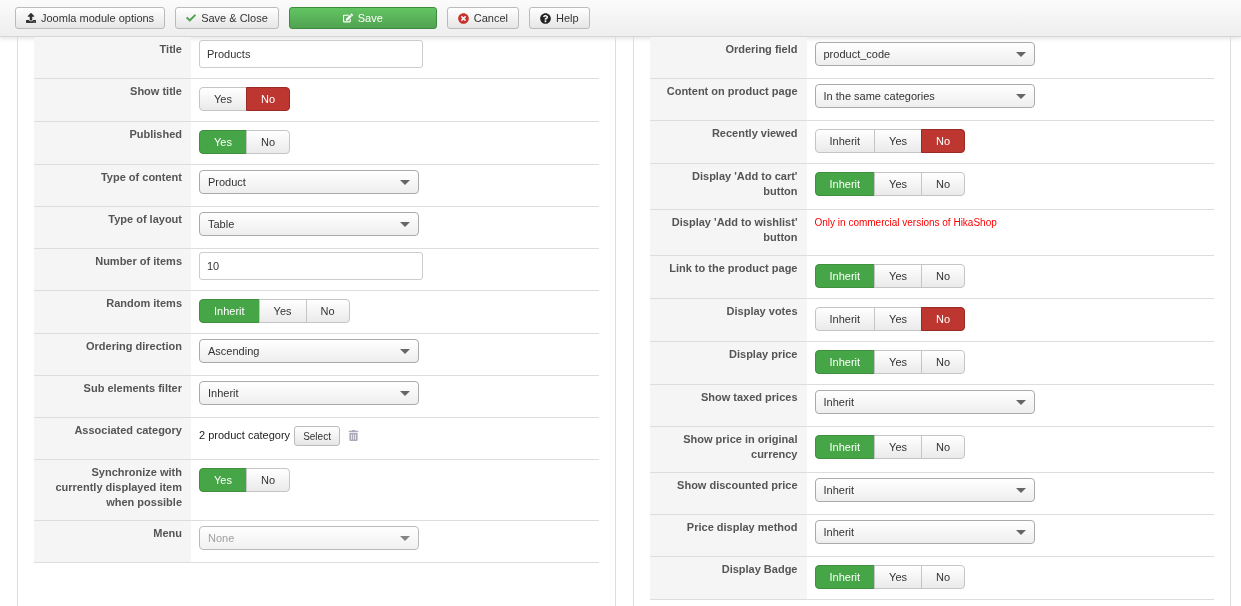 This screenshot has width=1241, height=606. Describe the element at coordinates (112, 185) in the screenshot. I see `field-label: Type of content` at that location.